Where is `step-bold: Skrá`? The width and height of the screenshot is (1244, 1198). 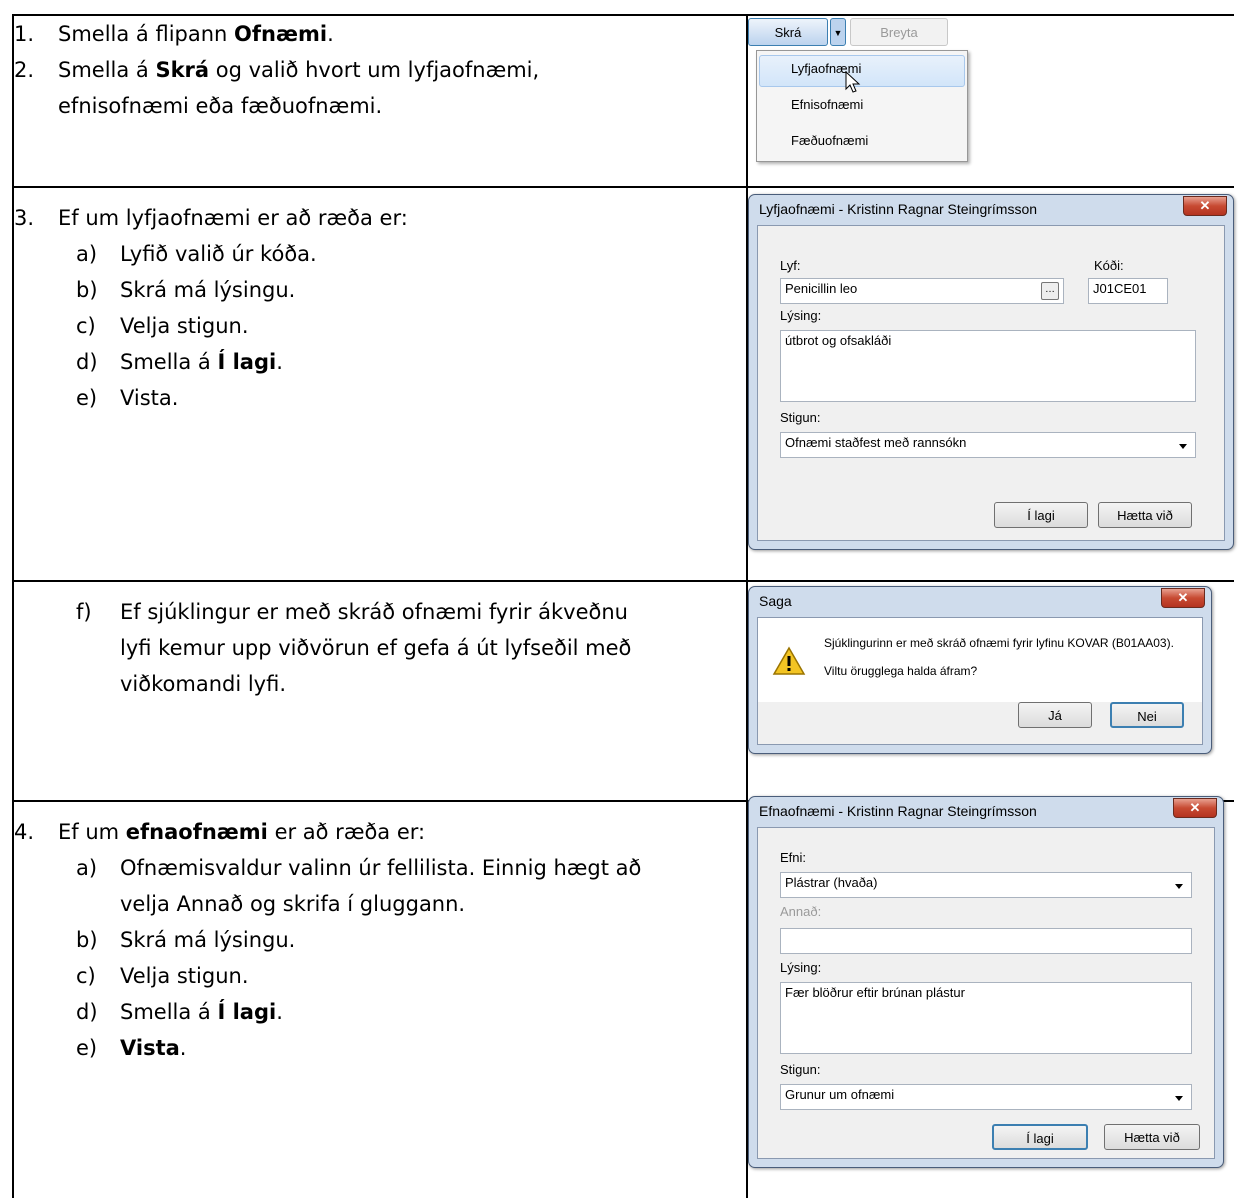
step-bold: Skrá is located at coordinates (182, 70).